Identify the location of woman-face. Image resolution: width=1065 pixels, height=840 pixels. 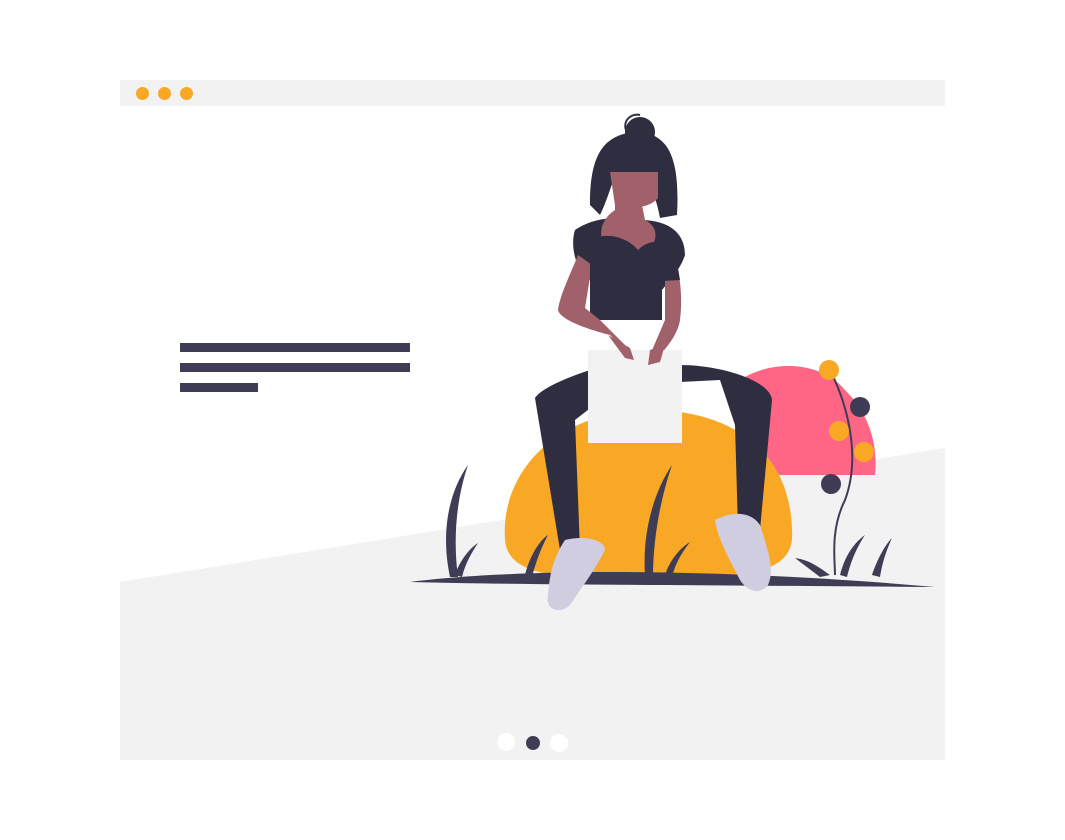
(634, 190).